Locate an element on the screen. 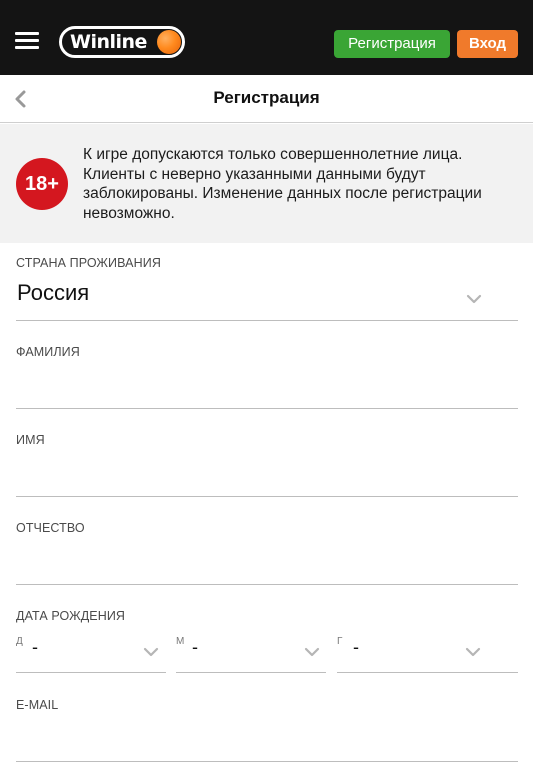 Image resolution: width=533 pixels, height=768 pixels. email-input is located at coordinates (267, 739).